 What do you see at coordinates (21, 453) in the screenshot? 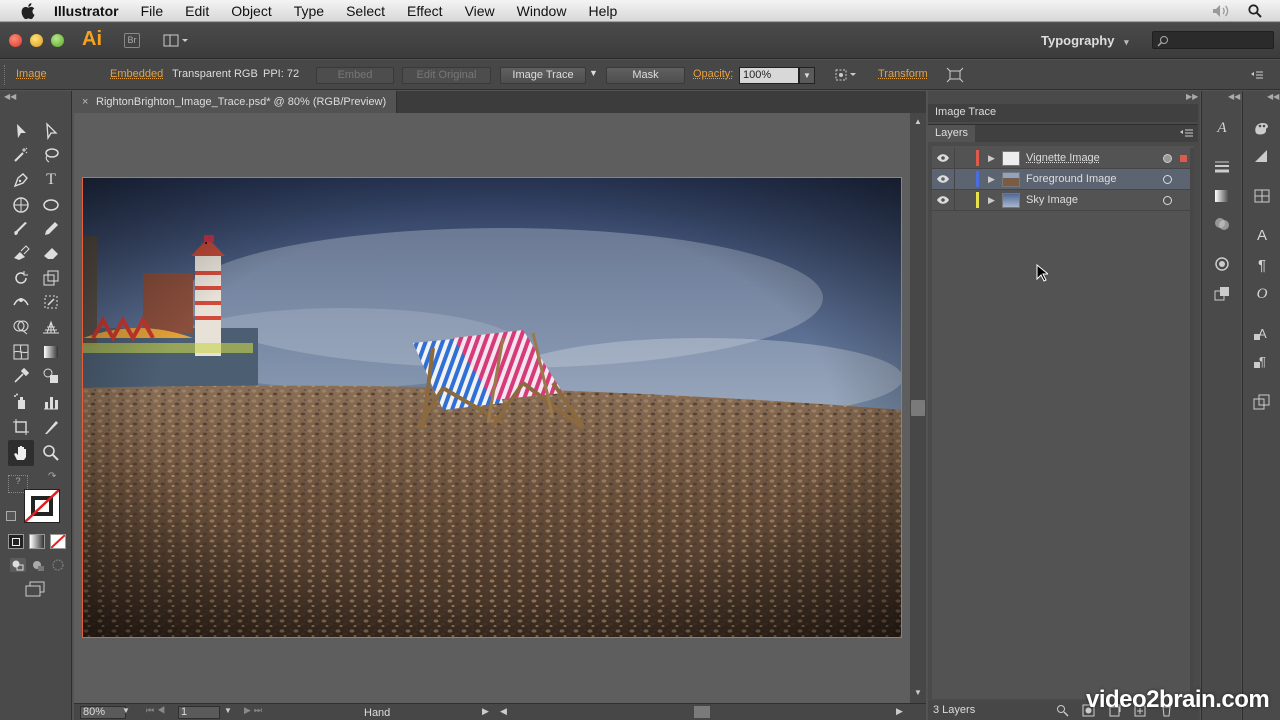
I see `hand-tool-button` at bounding box center [21, 453].